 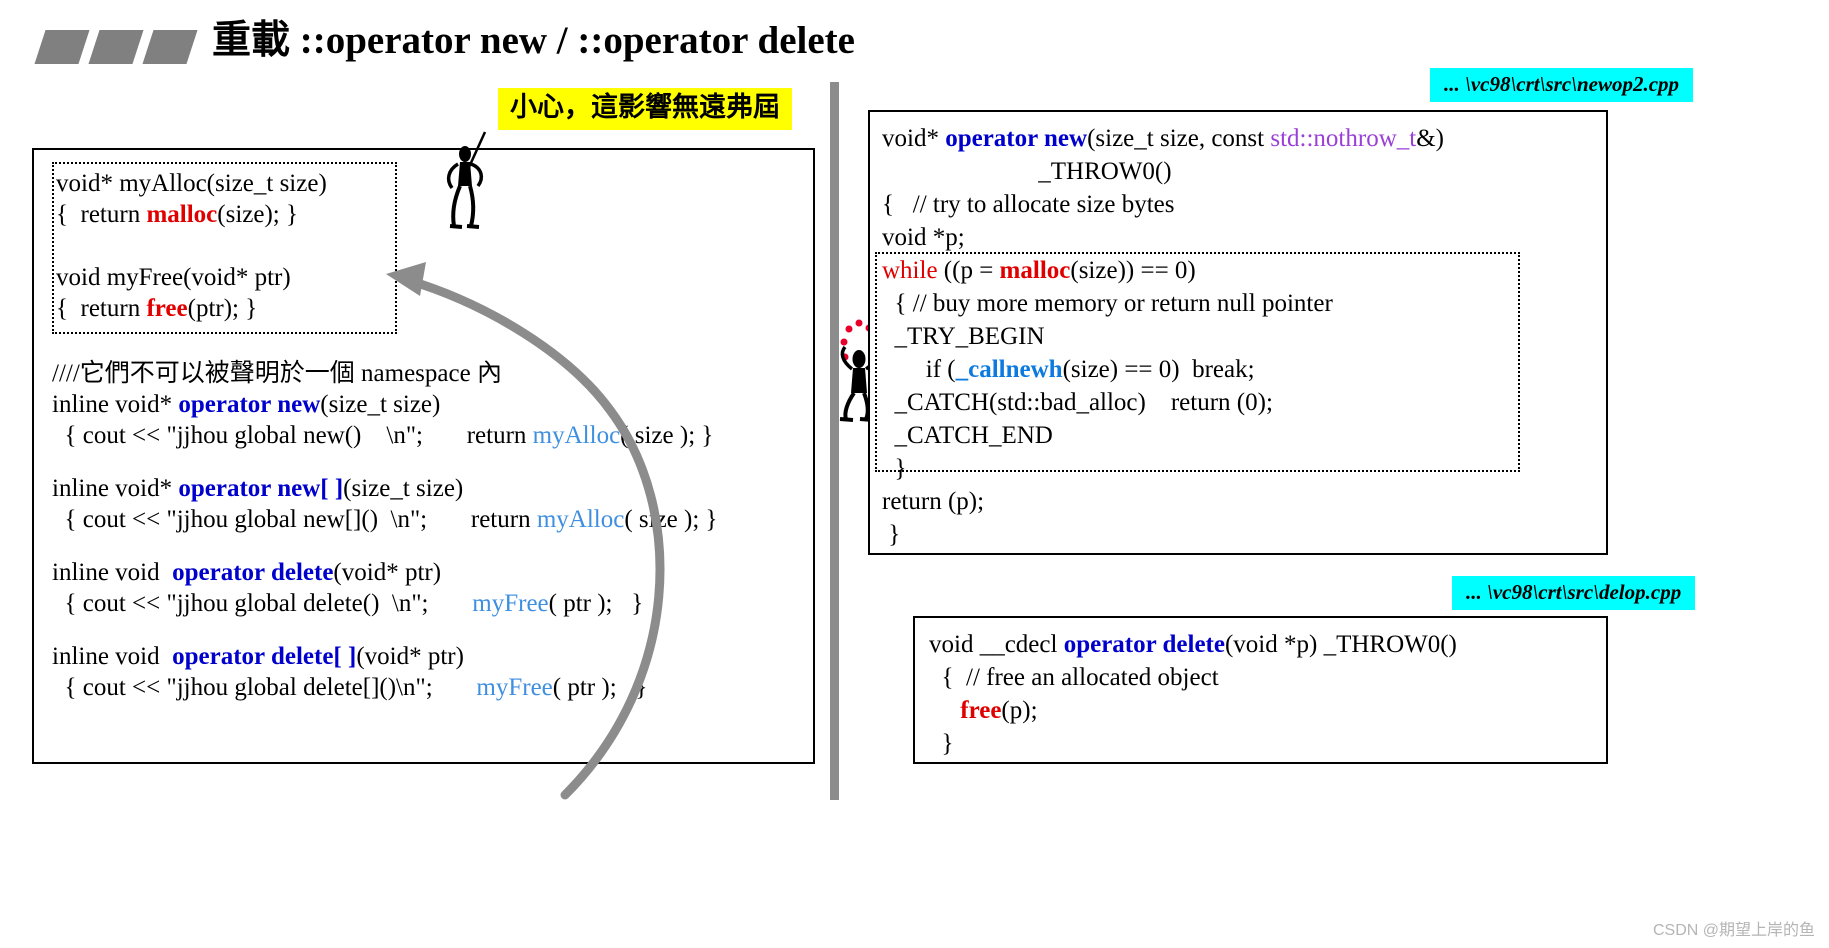 I want to click on file-label-delop: ... \vc98\crt\src\delop.cpp, so click(x=1574, y=593).